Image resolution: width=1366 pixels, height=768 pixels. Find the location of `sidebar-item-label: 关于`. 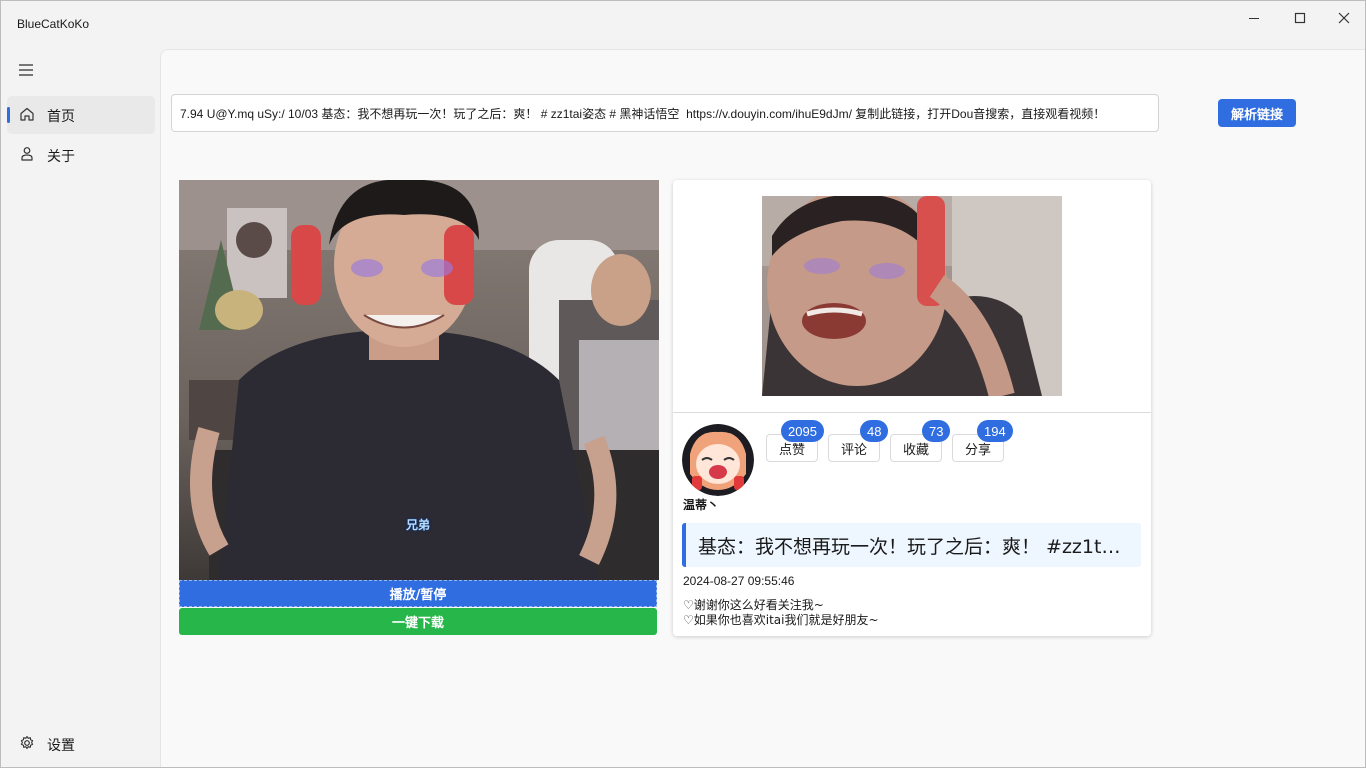

sidebar-item-label: 关于 is located at coordinates (61, 157).